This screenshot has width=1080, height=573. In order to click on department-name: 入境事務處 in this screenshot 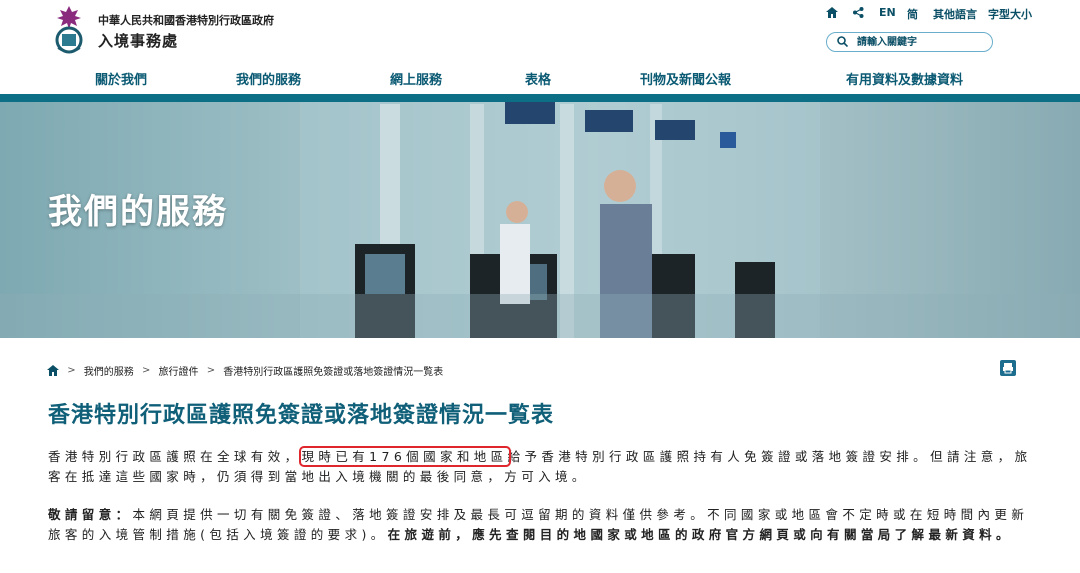, I will do `click(138, 40)`.